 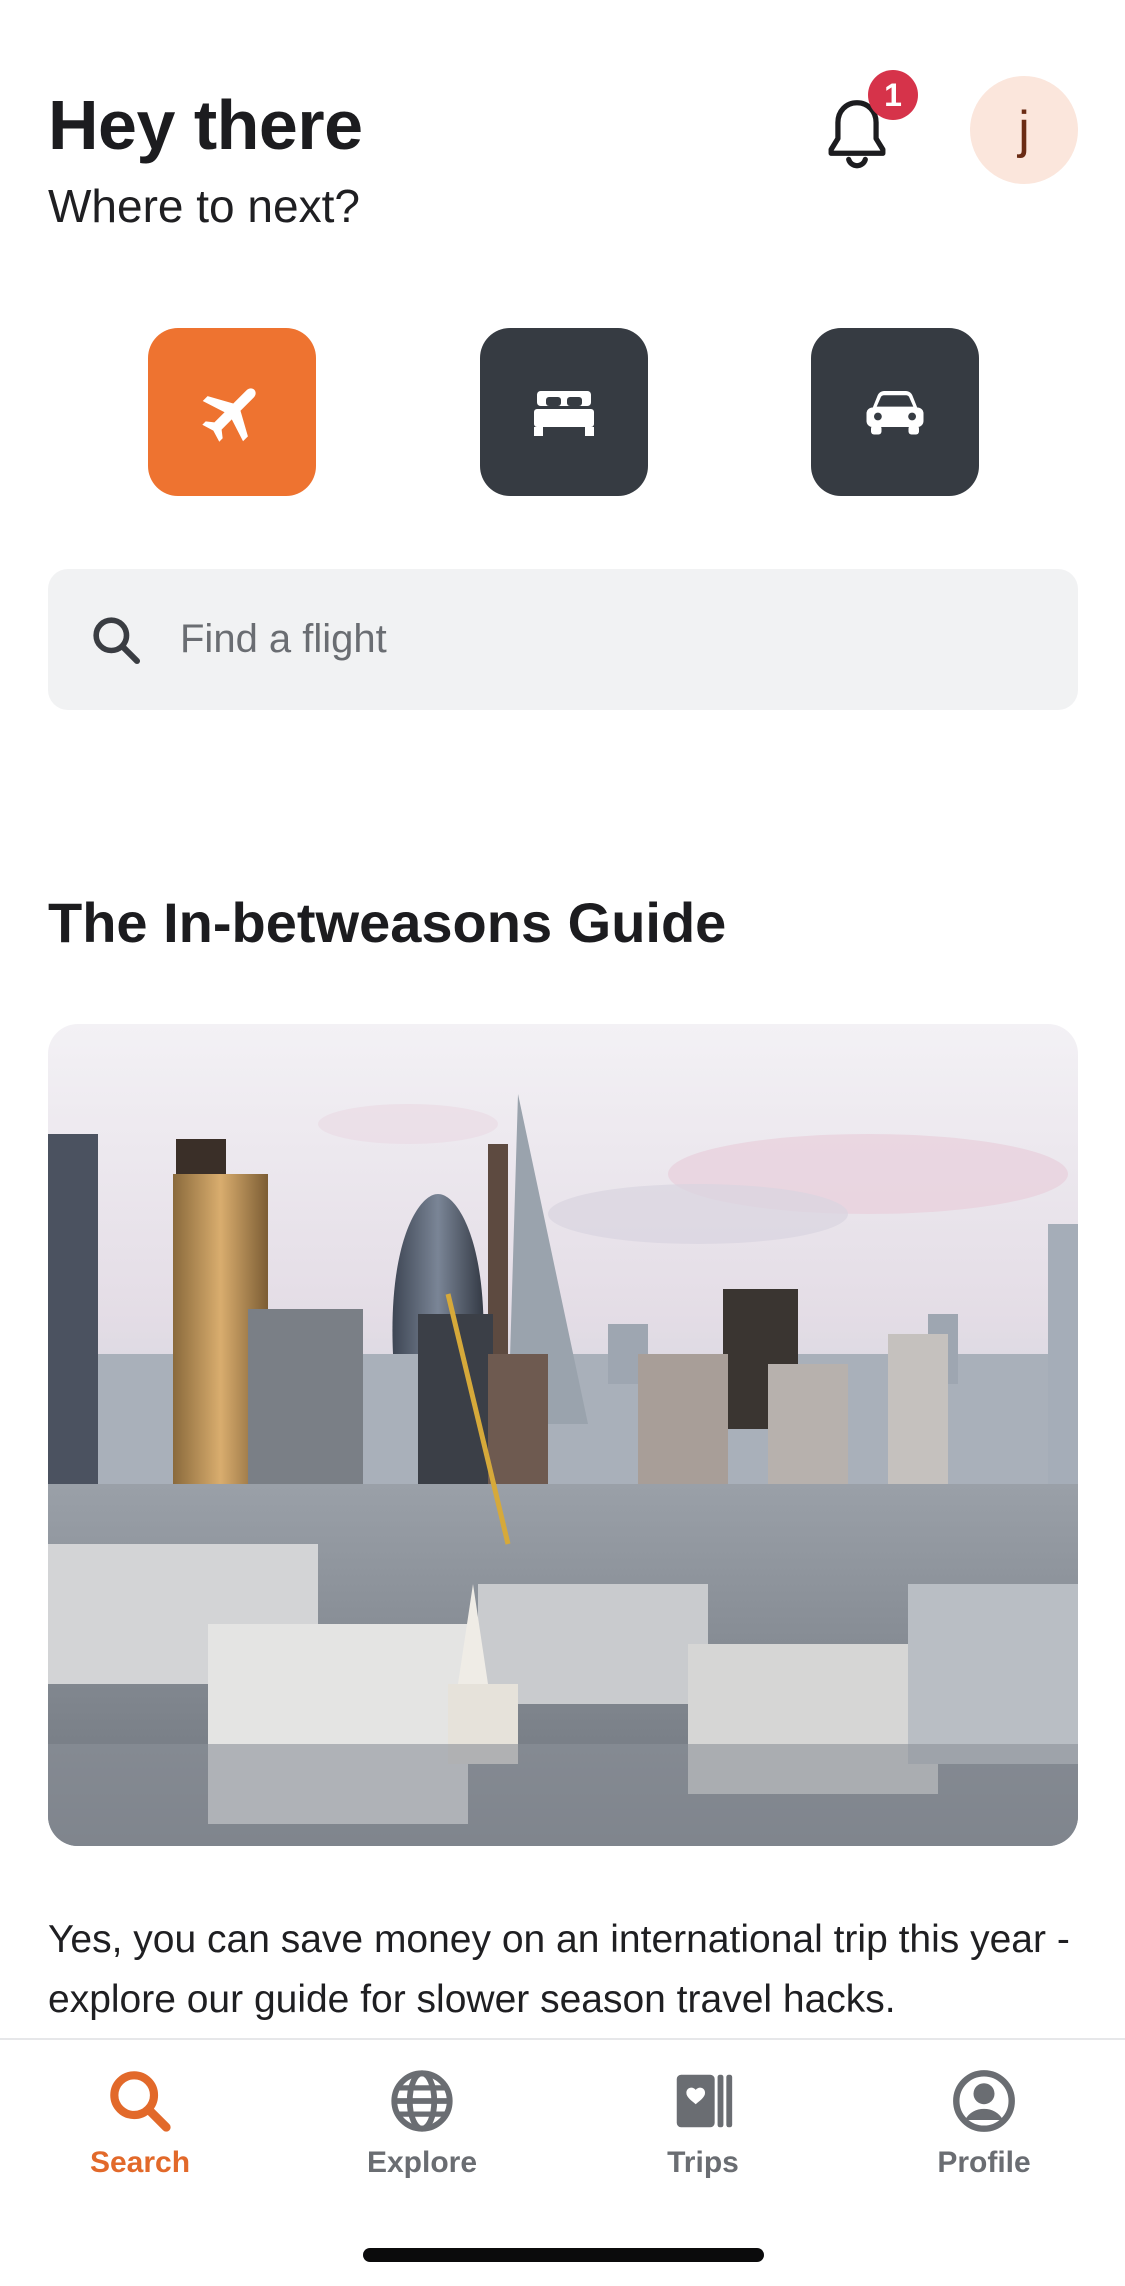 I want to click on header: Hey there Where to next?, so click(x=205, y=158).